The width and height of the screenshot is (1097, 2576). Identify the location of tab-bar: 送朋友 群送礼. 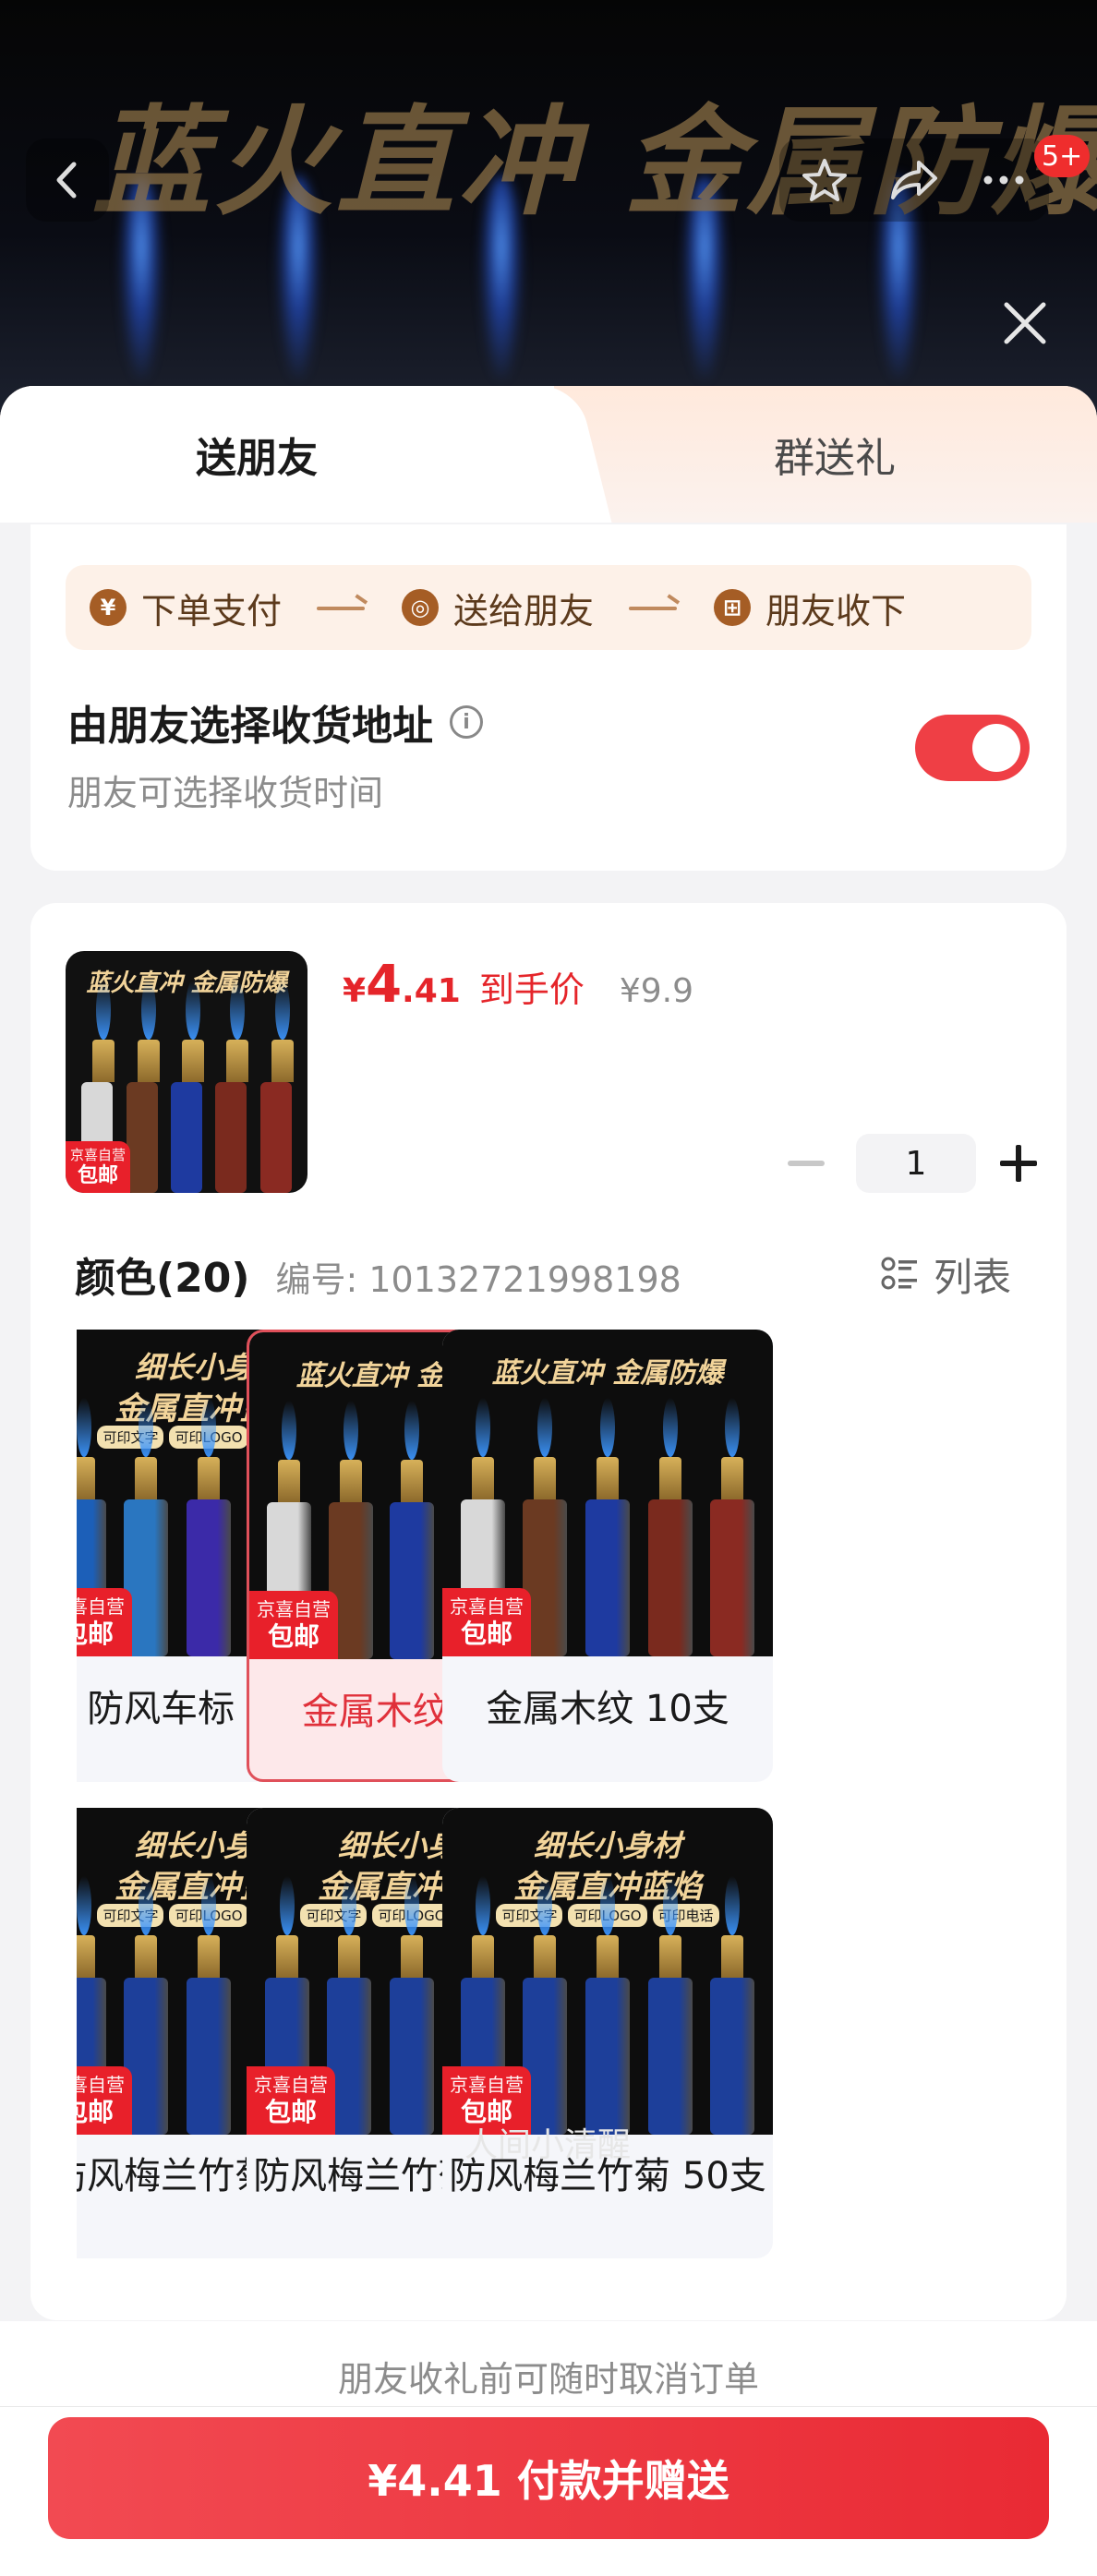
(548, 454).